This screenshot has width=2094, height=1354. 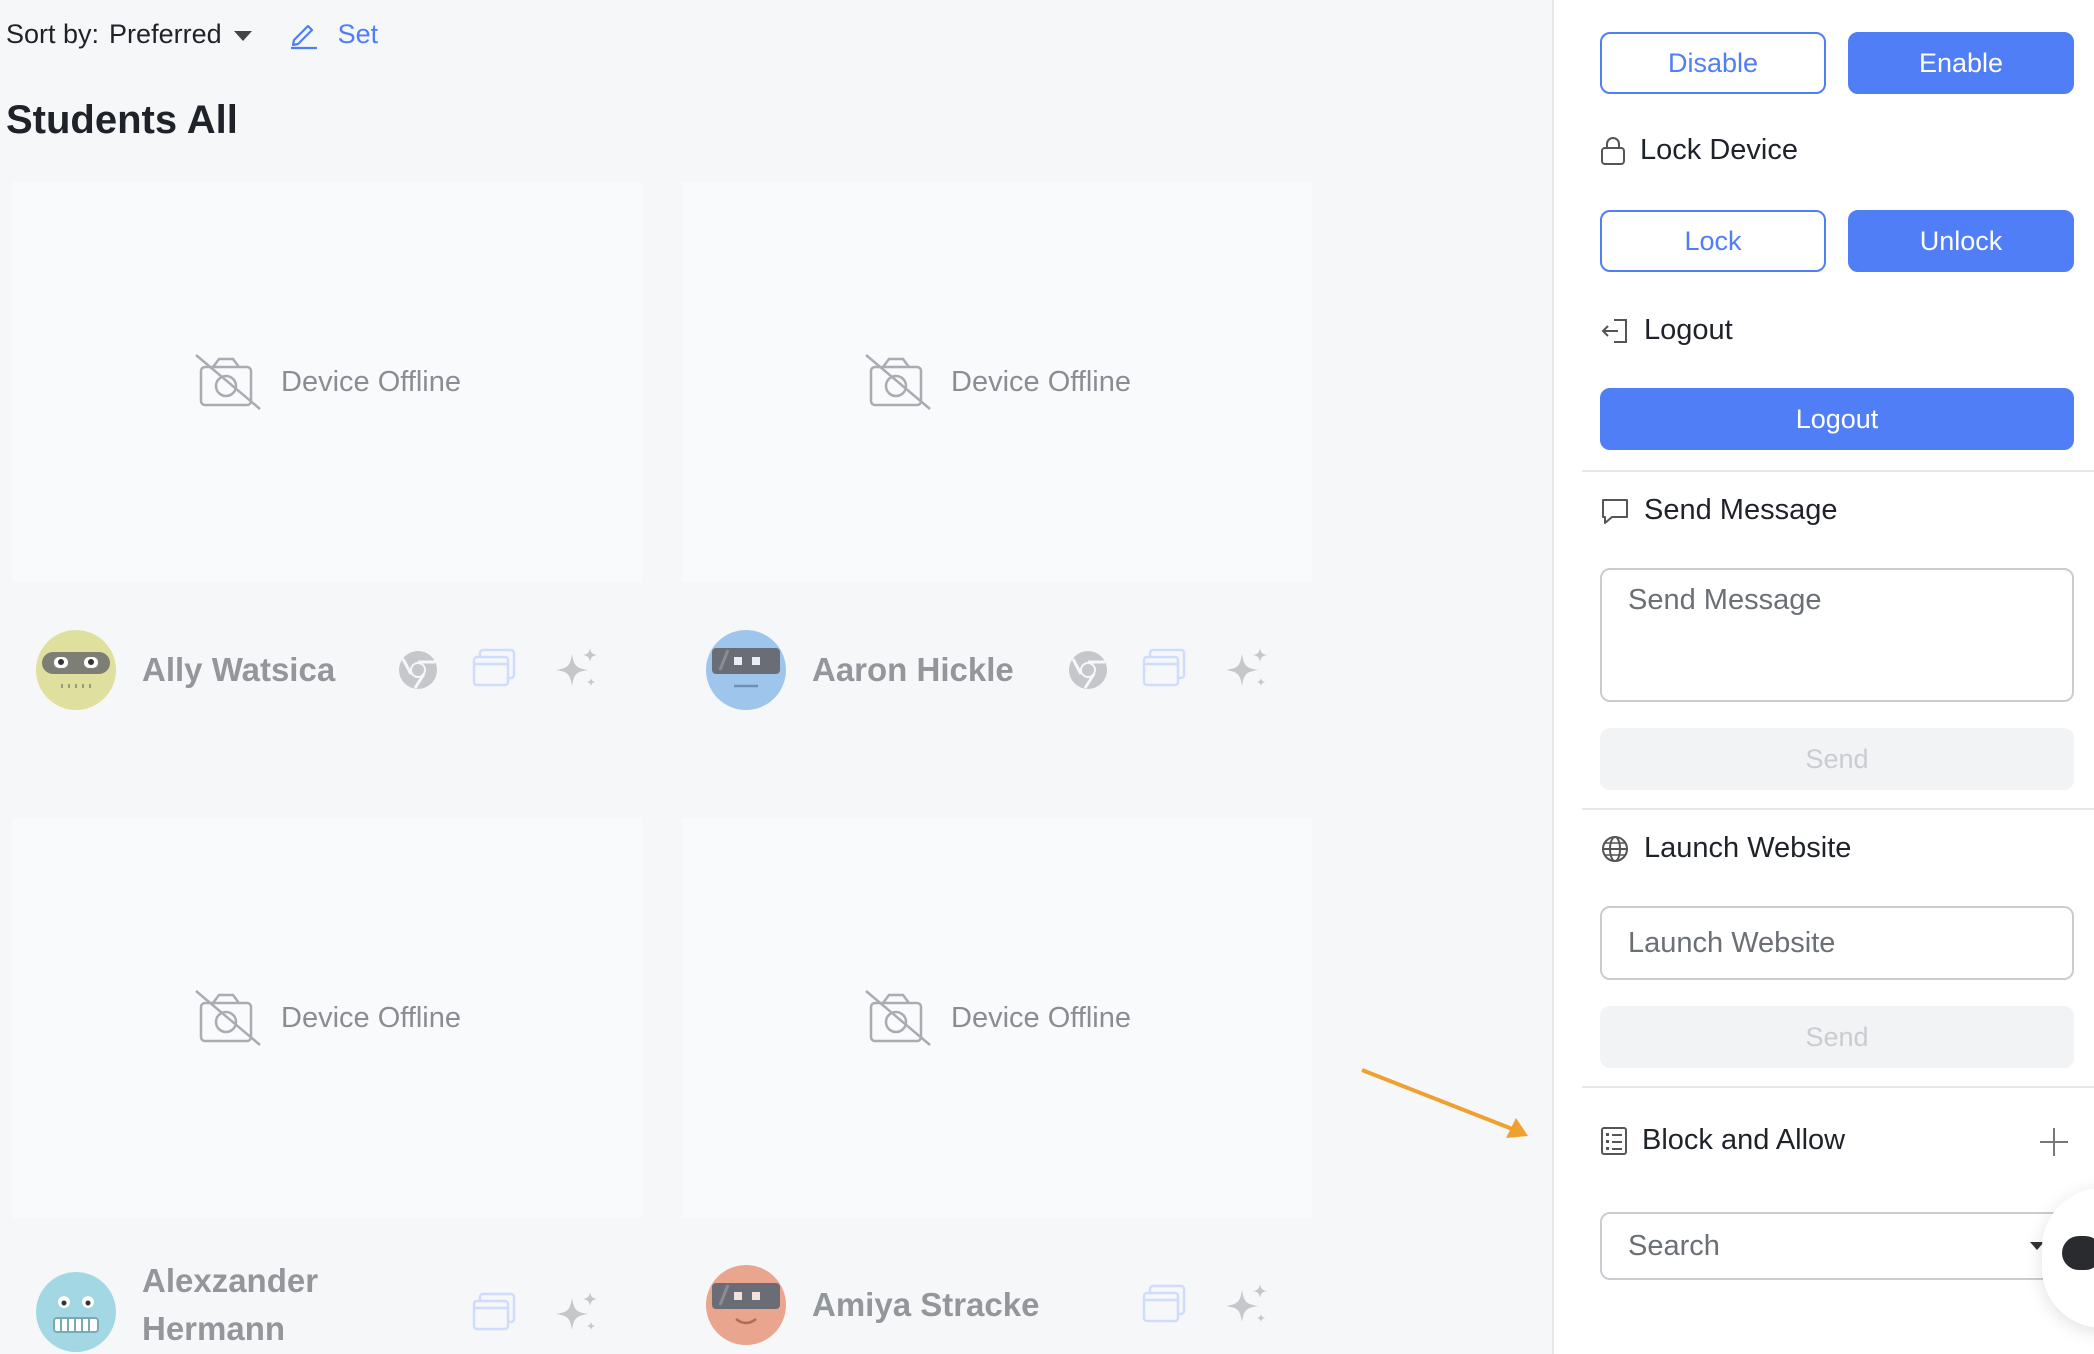 What do you see at coordinates (1744, 1140) in the screenshot?
I see `block-allow-title: Block and Allow` at bounding box center [1744, 1140].